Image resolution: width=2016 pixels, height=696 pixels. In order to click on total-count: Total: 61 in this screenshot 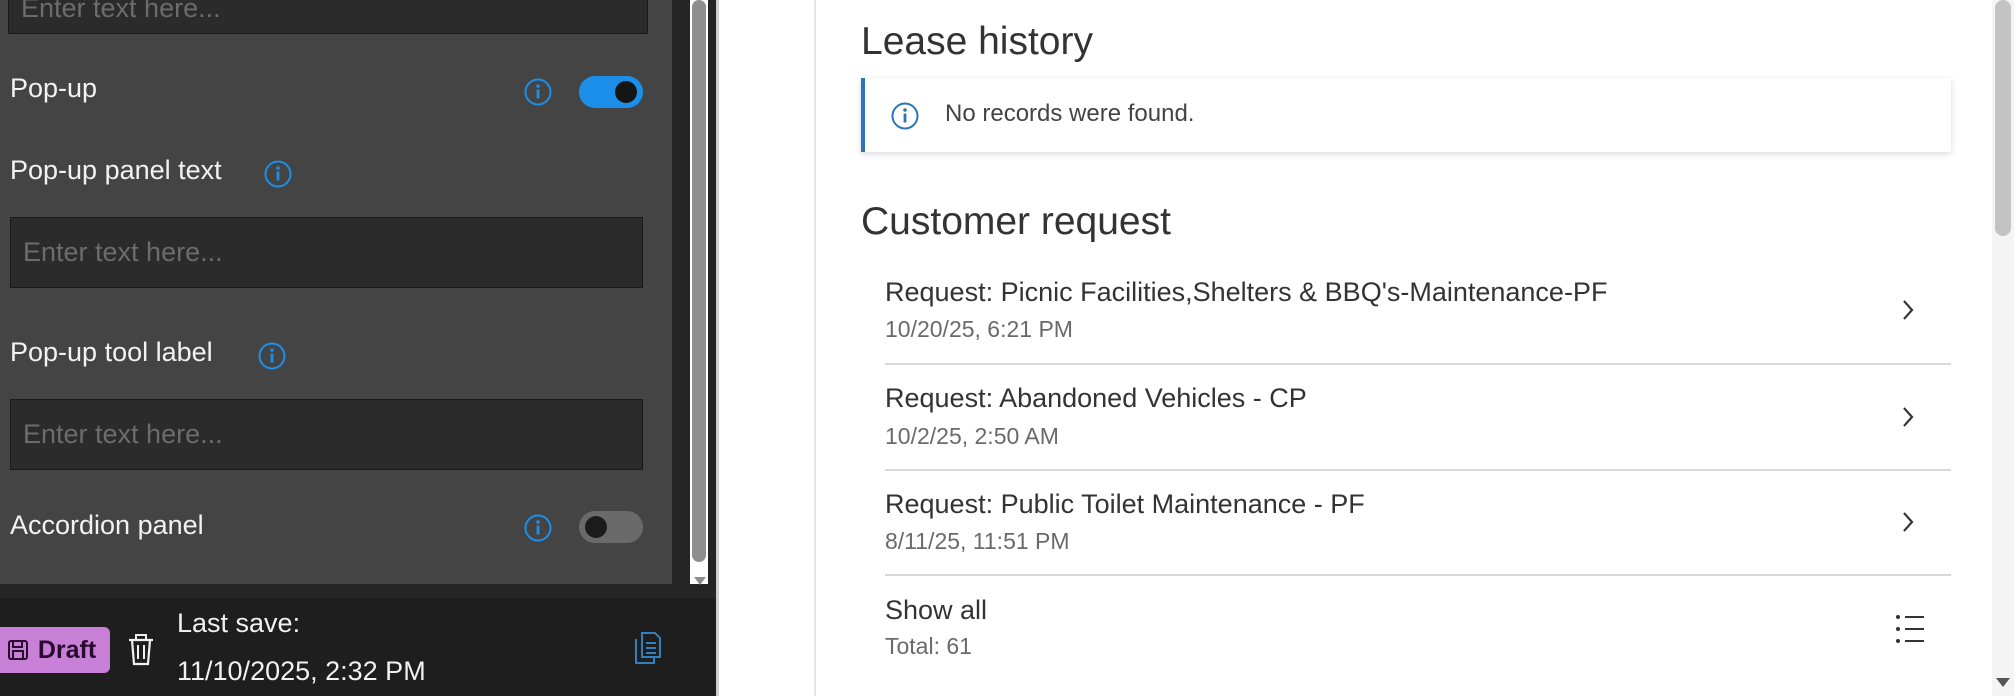, I will do `click(928, 646)`.